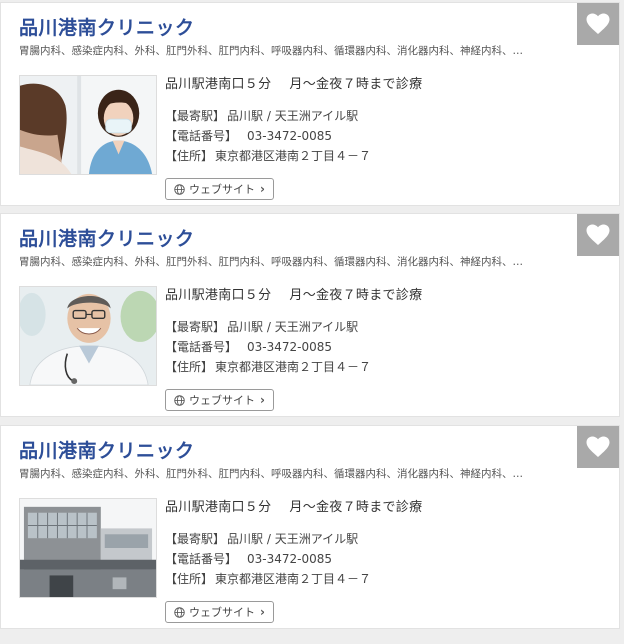  What do you see at coordinates (88, 125) in the screenshot?
I see `clinic-photo-nurse` at bounding box center [88, 125].